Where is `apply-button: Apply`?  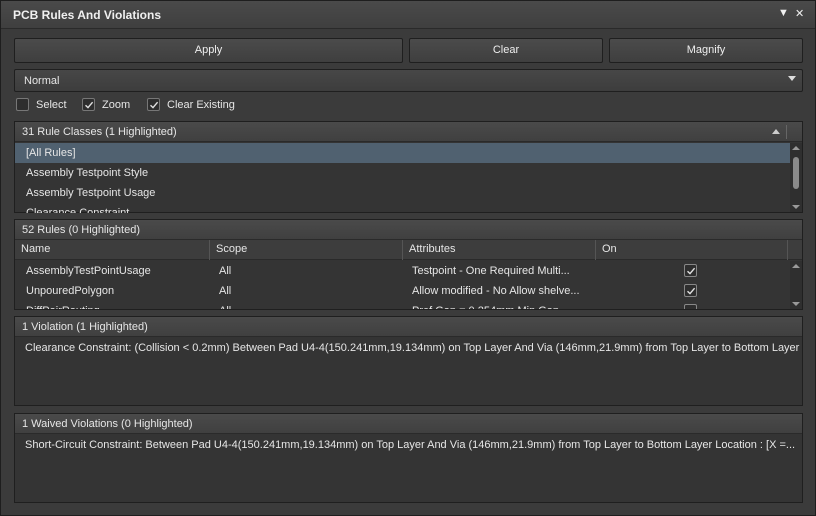 apply-button: Apply is located at coordinates (208, 50).